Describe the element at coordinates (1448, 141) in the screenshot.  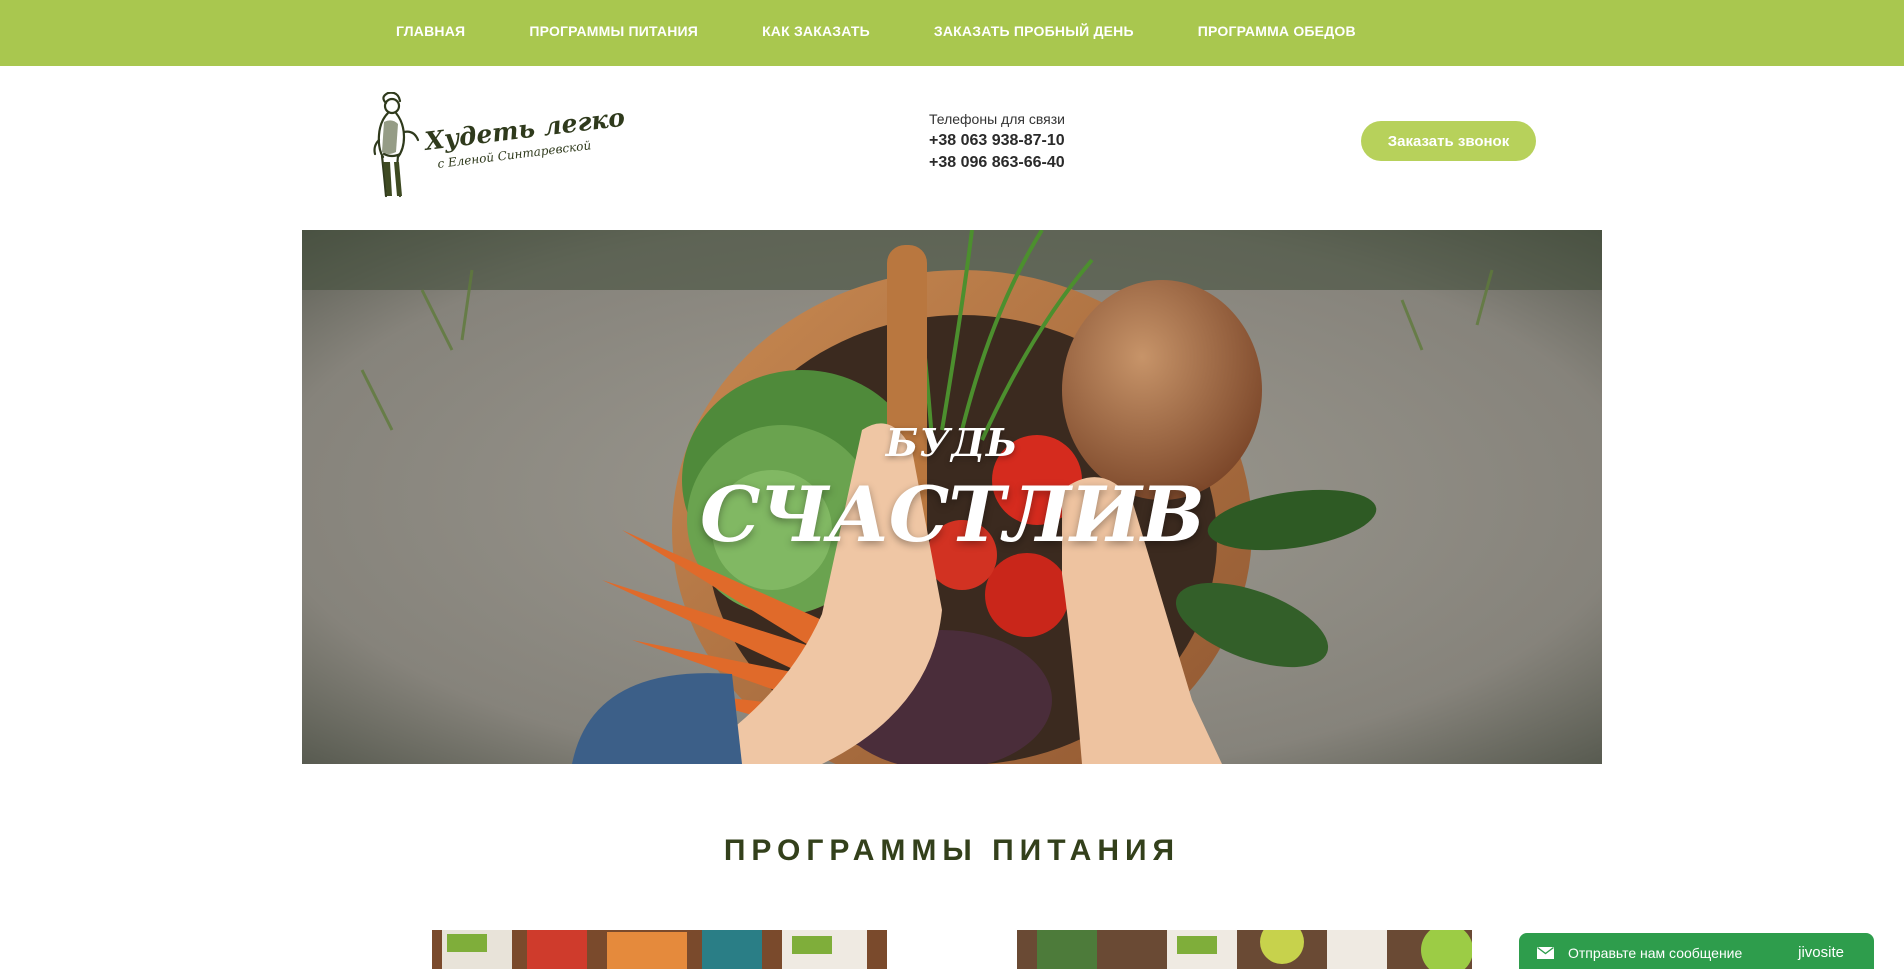
I see `request-call-button: Заказать звонок` at that location.